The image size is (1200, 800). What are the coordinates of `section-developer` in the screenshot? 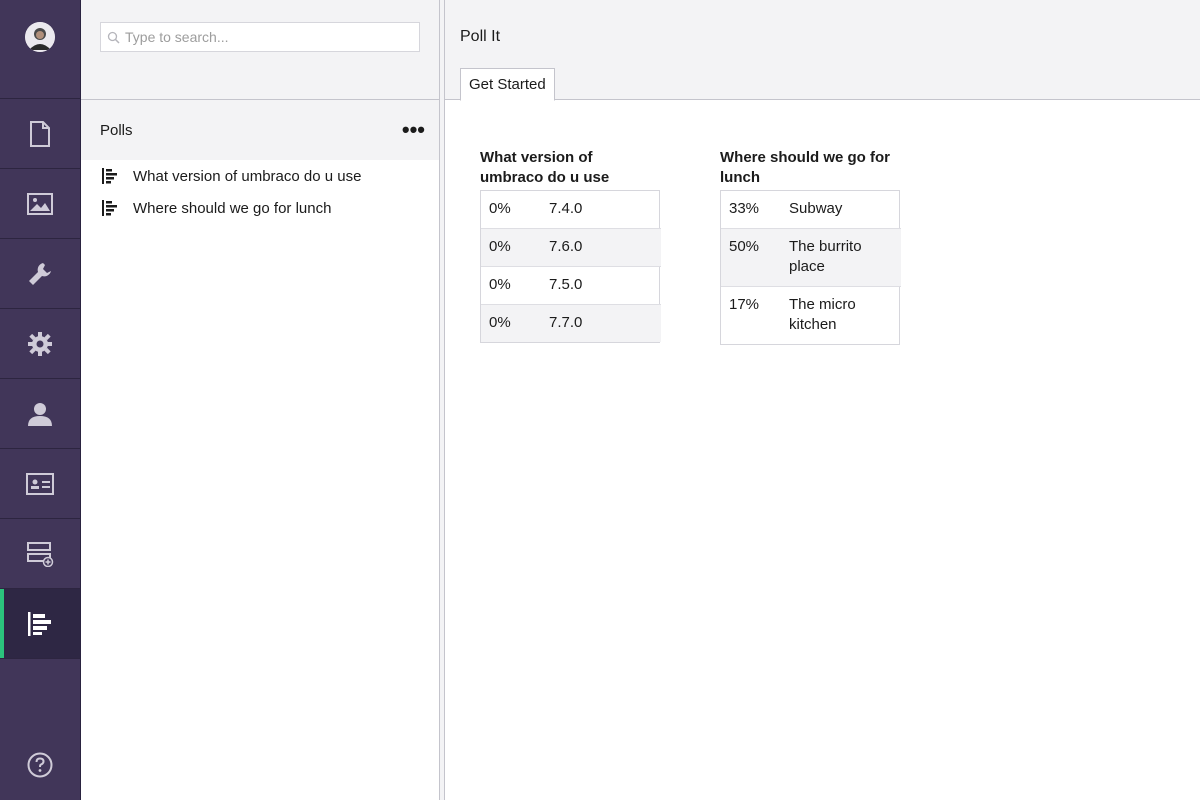 It's located at (40, 344).